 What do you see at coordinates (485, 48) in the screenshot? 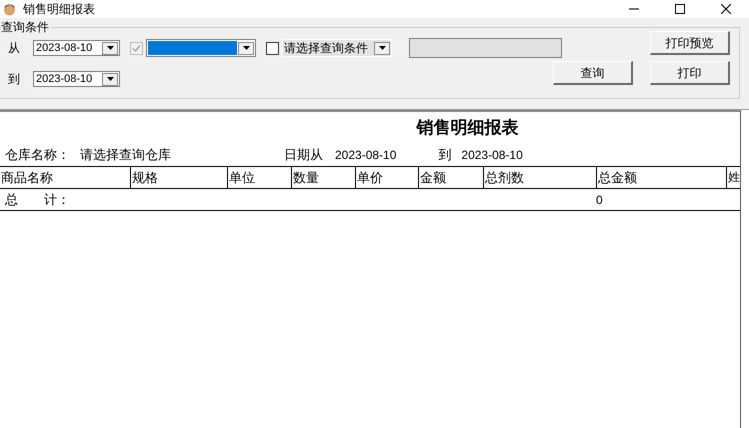
I see `text-field` at bounding box center [485, 48].